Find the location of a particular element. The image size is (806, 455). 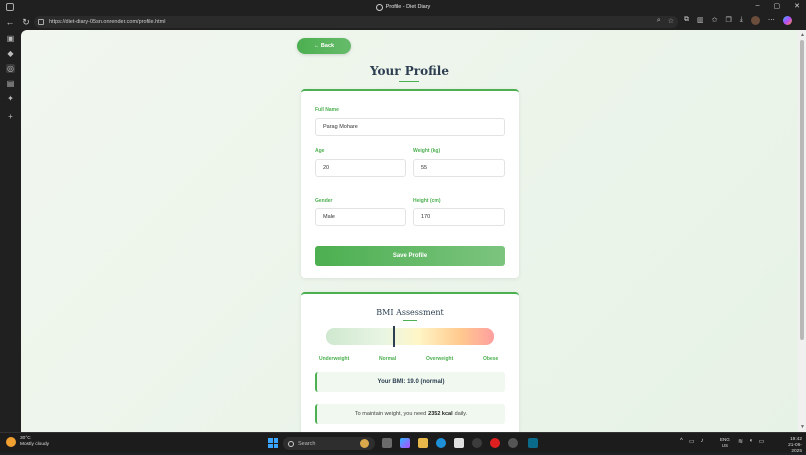

weather-desc: Mostly cloudy is located at coordinates (35, 444).